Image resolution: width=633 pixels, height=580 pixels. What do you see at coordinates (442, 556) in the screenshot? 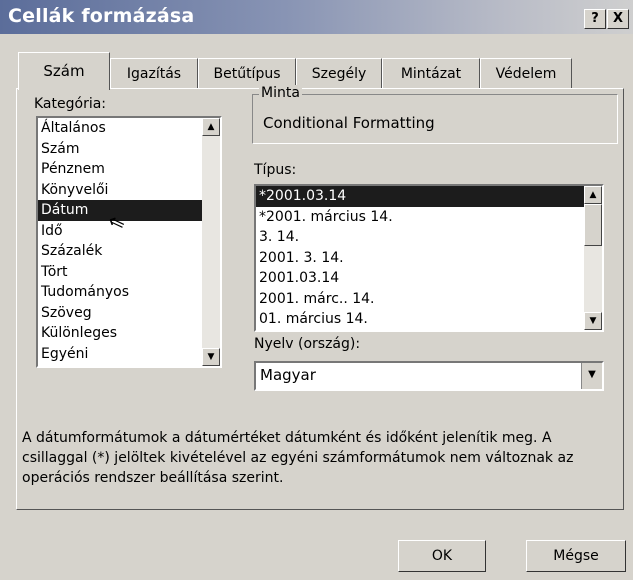
I see `ok-button: OK` at bounding box center [442, 556].